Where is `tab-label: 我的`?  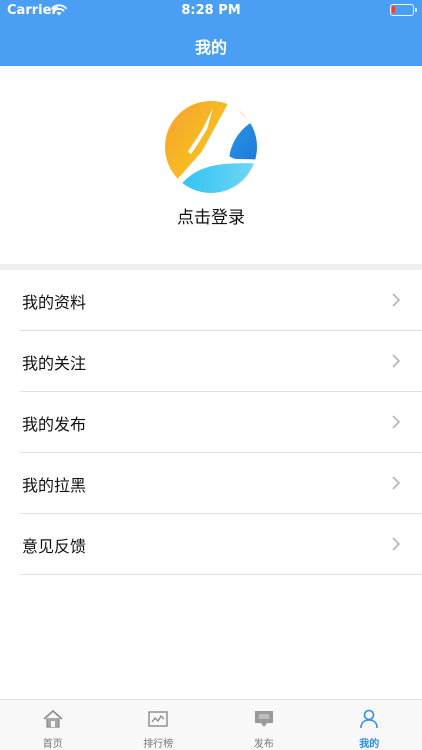 tab-label: 我的 is located at coordinates (369, 744).